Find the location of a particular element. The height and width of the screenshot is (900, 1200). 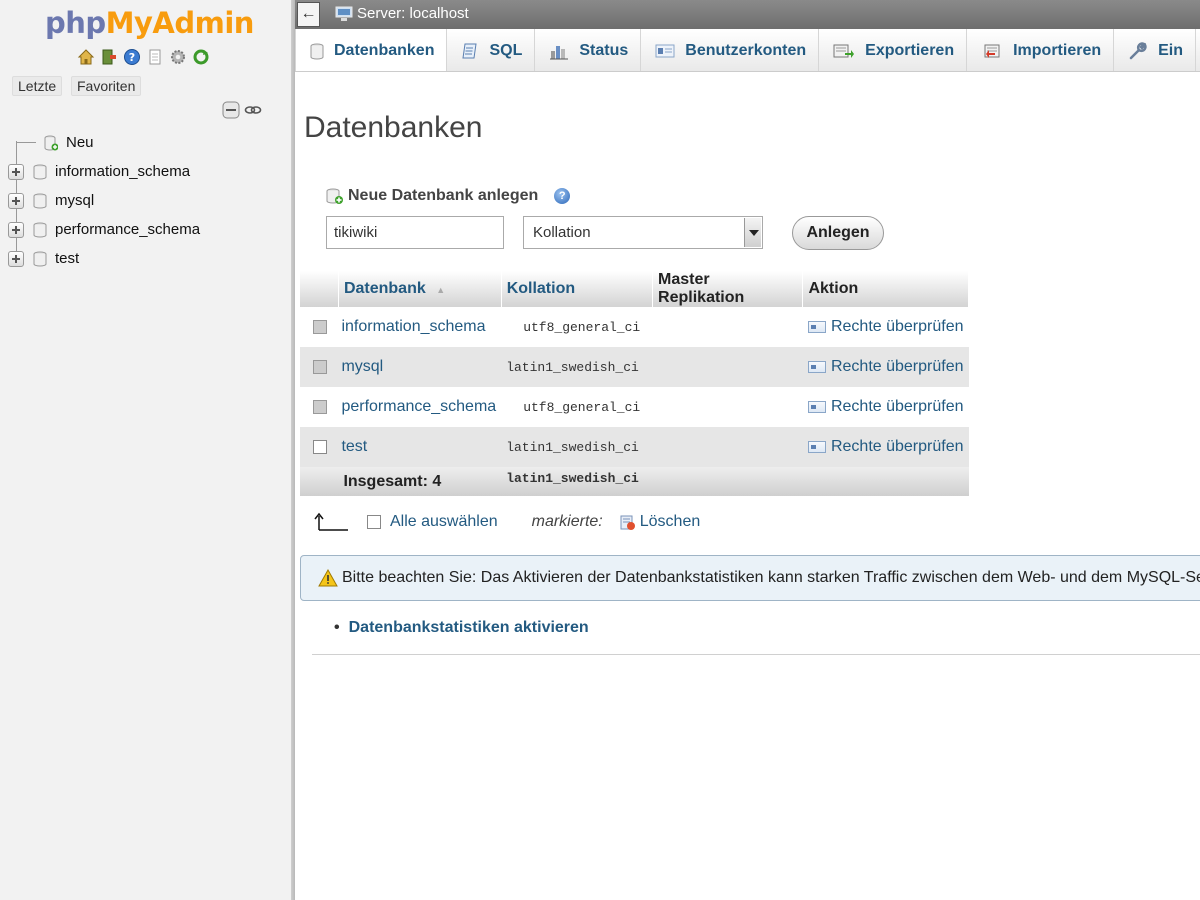

tree-branch is located at coordinates (26, 142).